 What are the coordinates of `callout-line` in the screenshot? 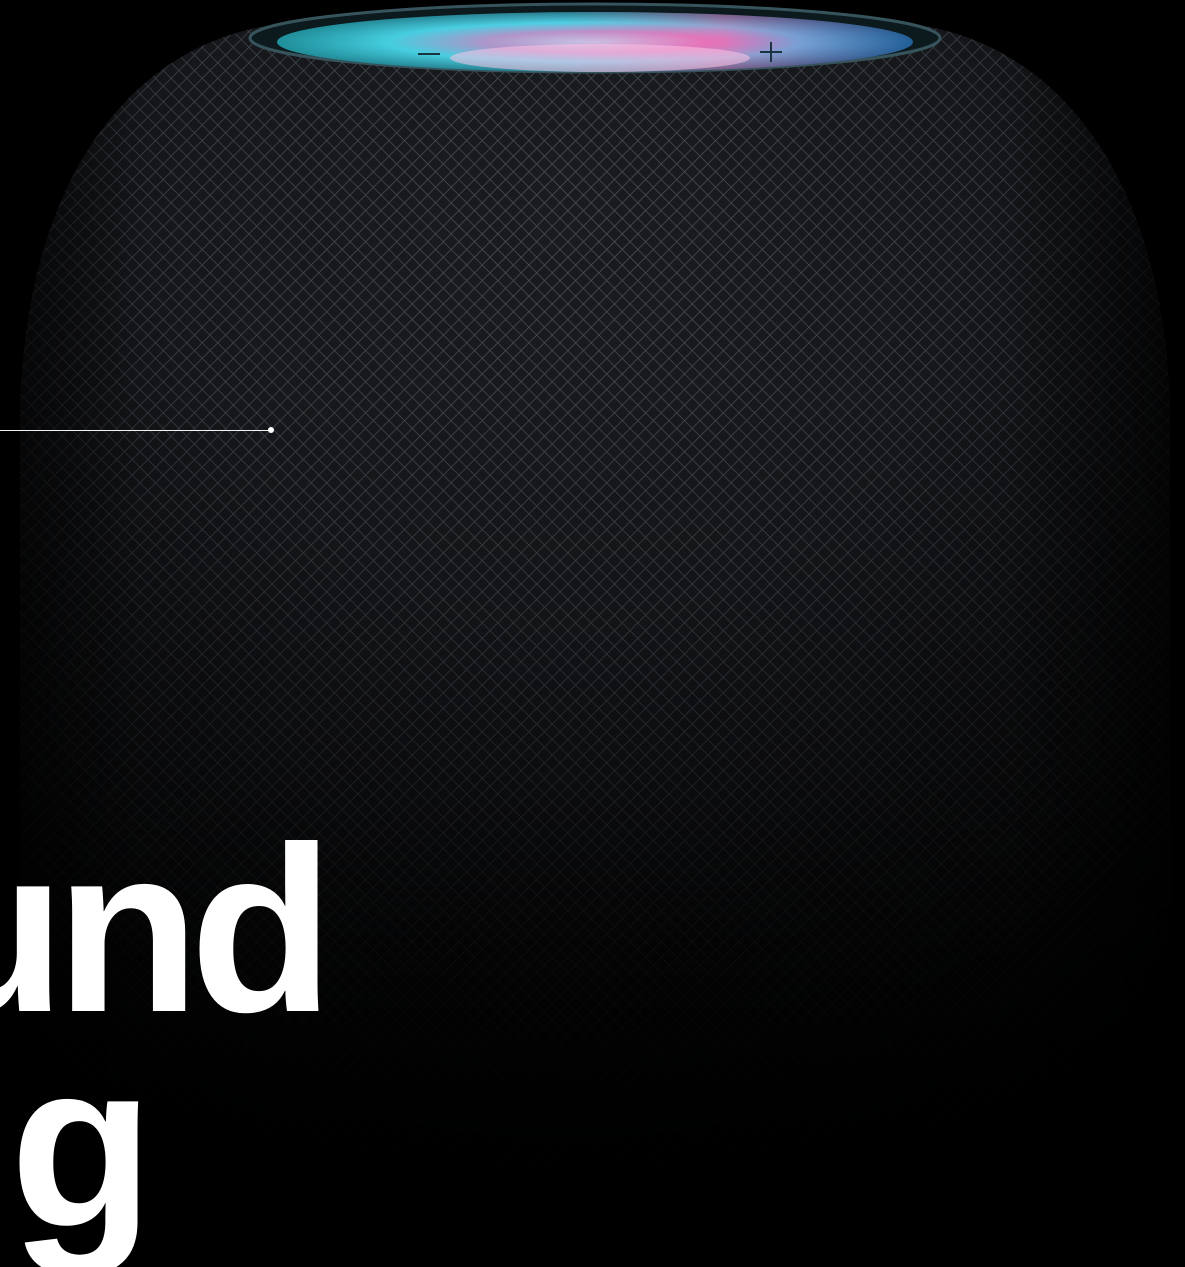 It's located at (135, 430).